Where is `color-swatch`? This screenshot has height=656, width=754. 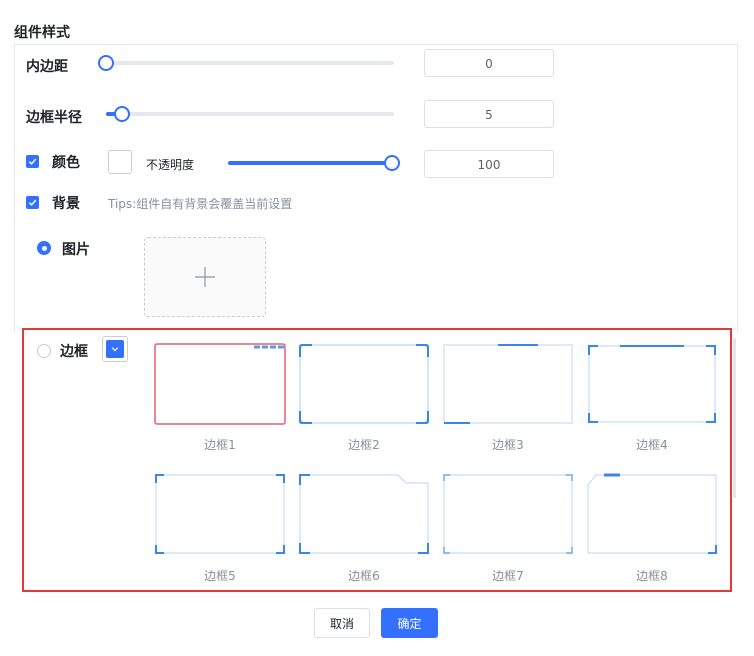 color-swatch is located at coordinates (120, 162).